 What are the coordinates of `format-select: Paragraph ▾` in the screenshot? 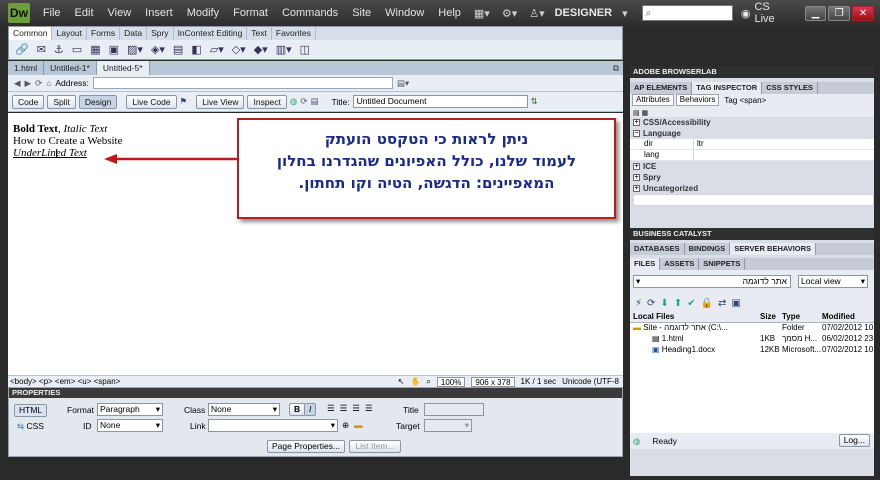 It's located at (130, 409).